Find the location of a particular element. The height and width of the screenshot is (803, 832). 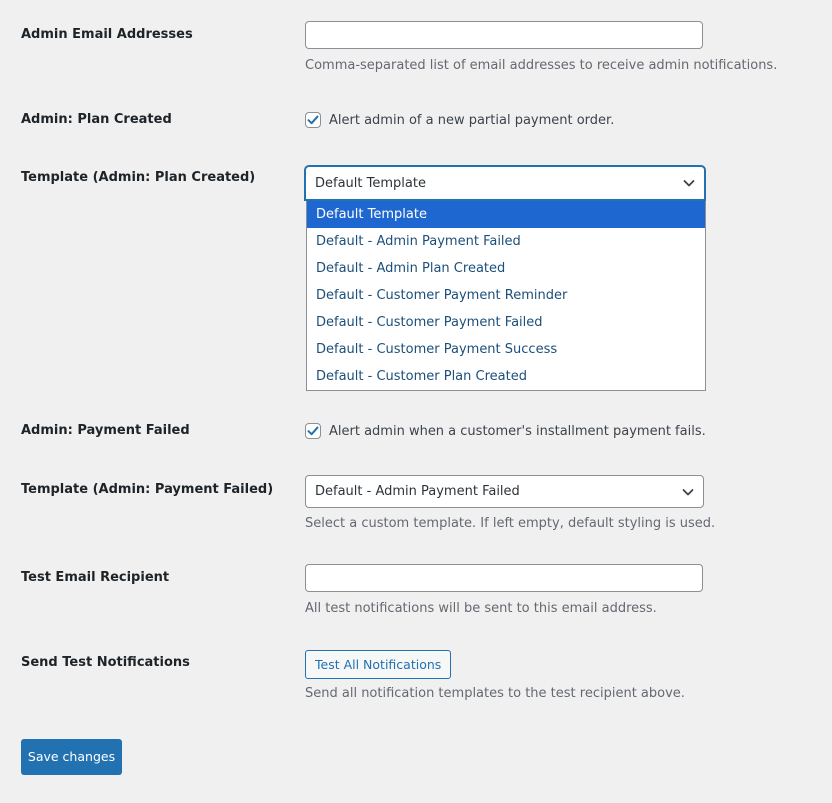

plan-created-checkbox is located at coordinates (313, 120).